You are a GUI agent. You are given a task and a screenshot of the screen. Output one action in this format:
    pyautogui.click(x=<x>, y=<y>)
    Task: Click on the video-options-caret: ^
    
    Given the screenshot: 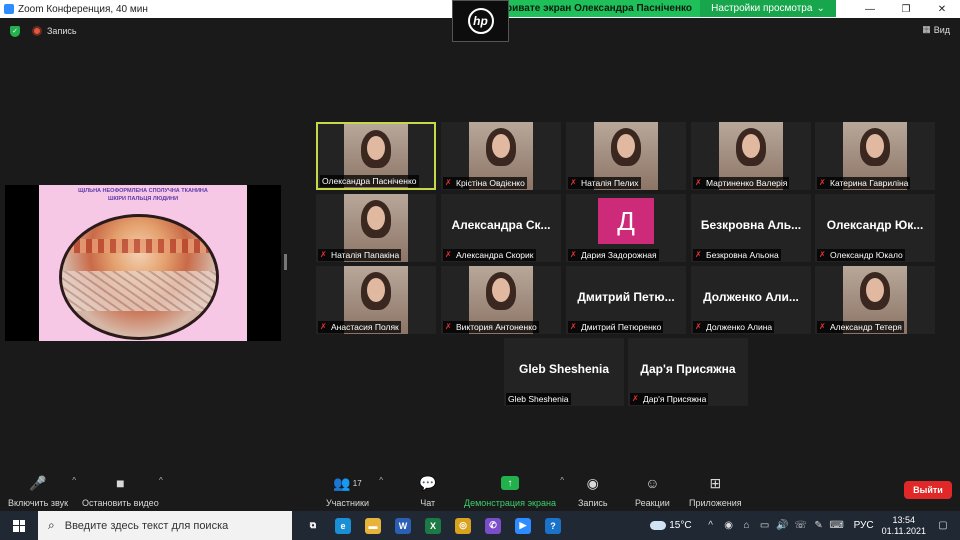 What is the action you would take?
    pyautogui.click(x=161, y=480)
    